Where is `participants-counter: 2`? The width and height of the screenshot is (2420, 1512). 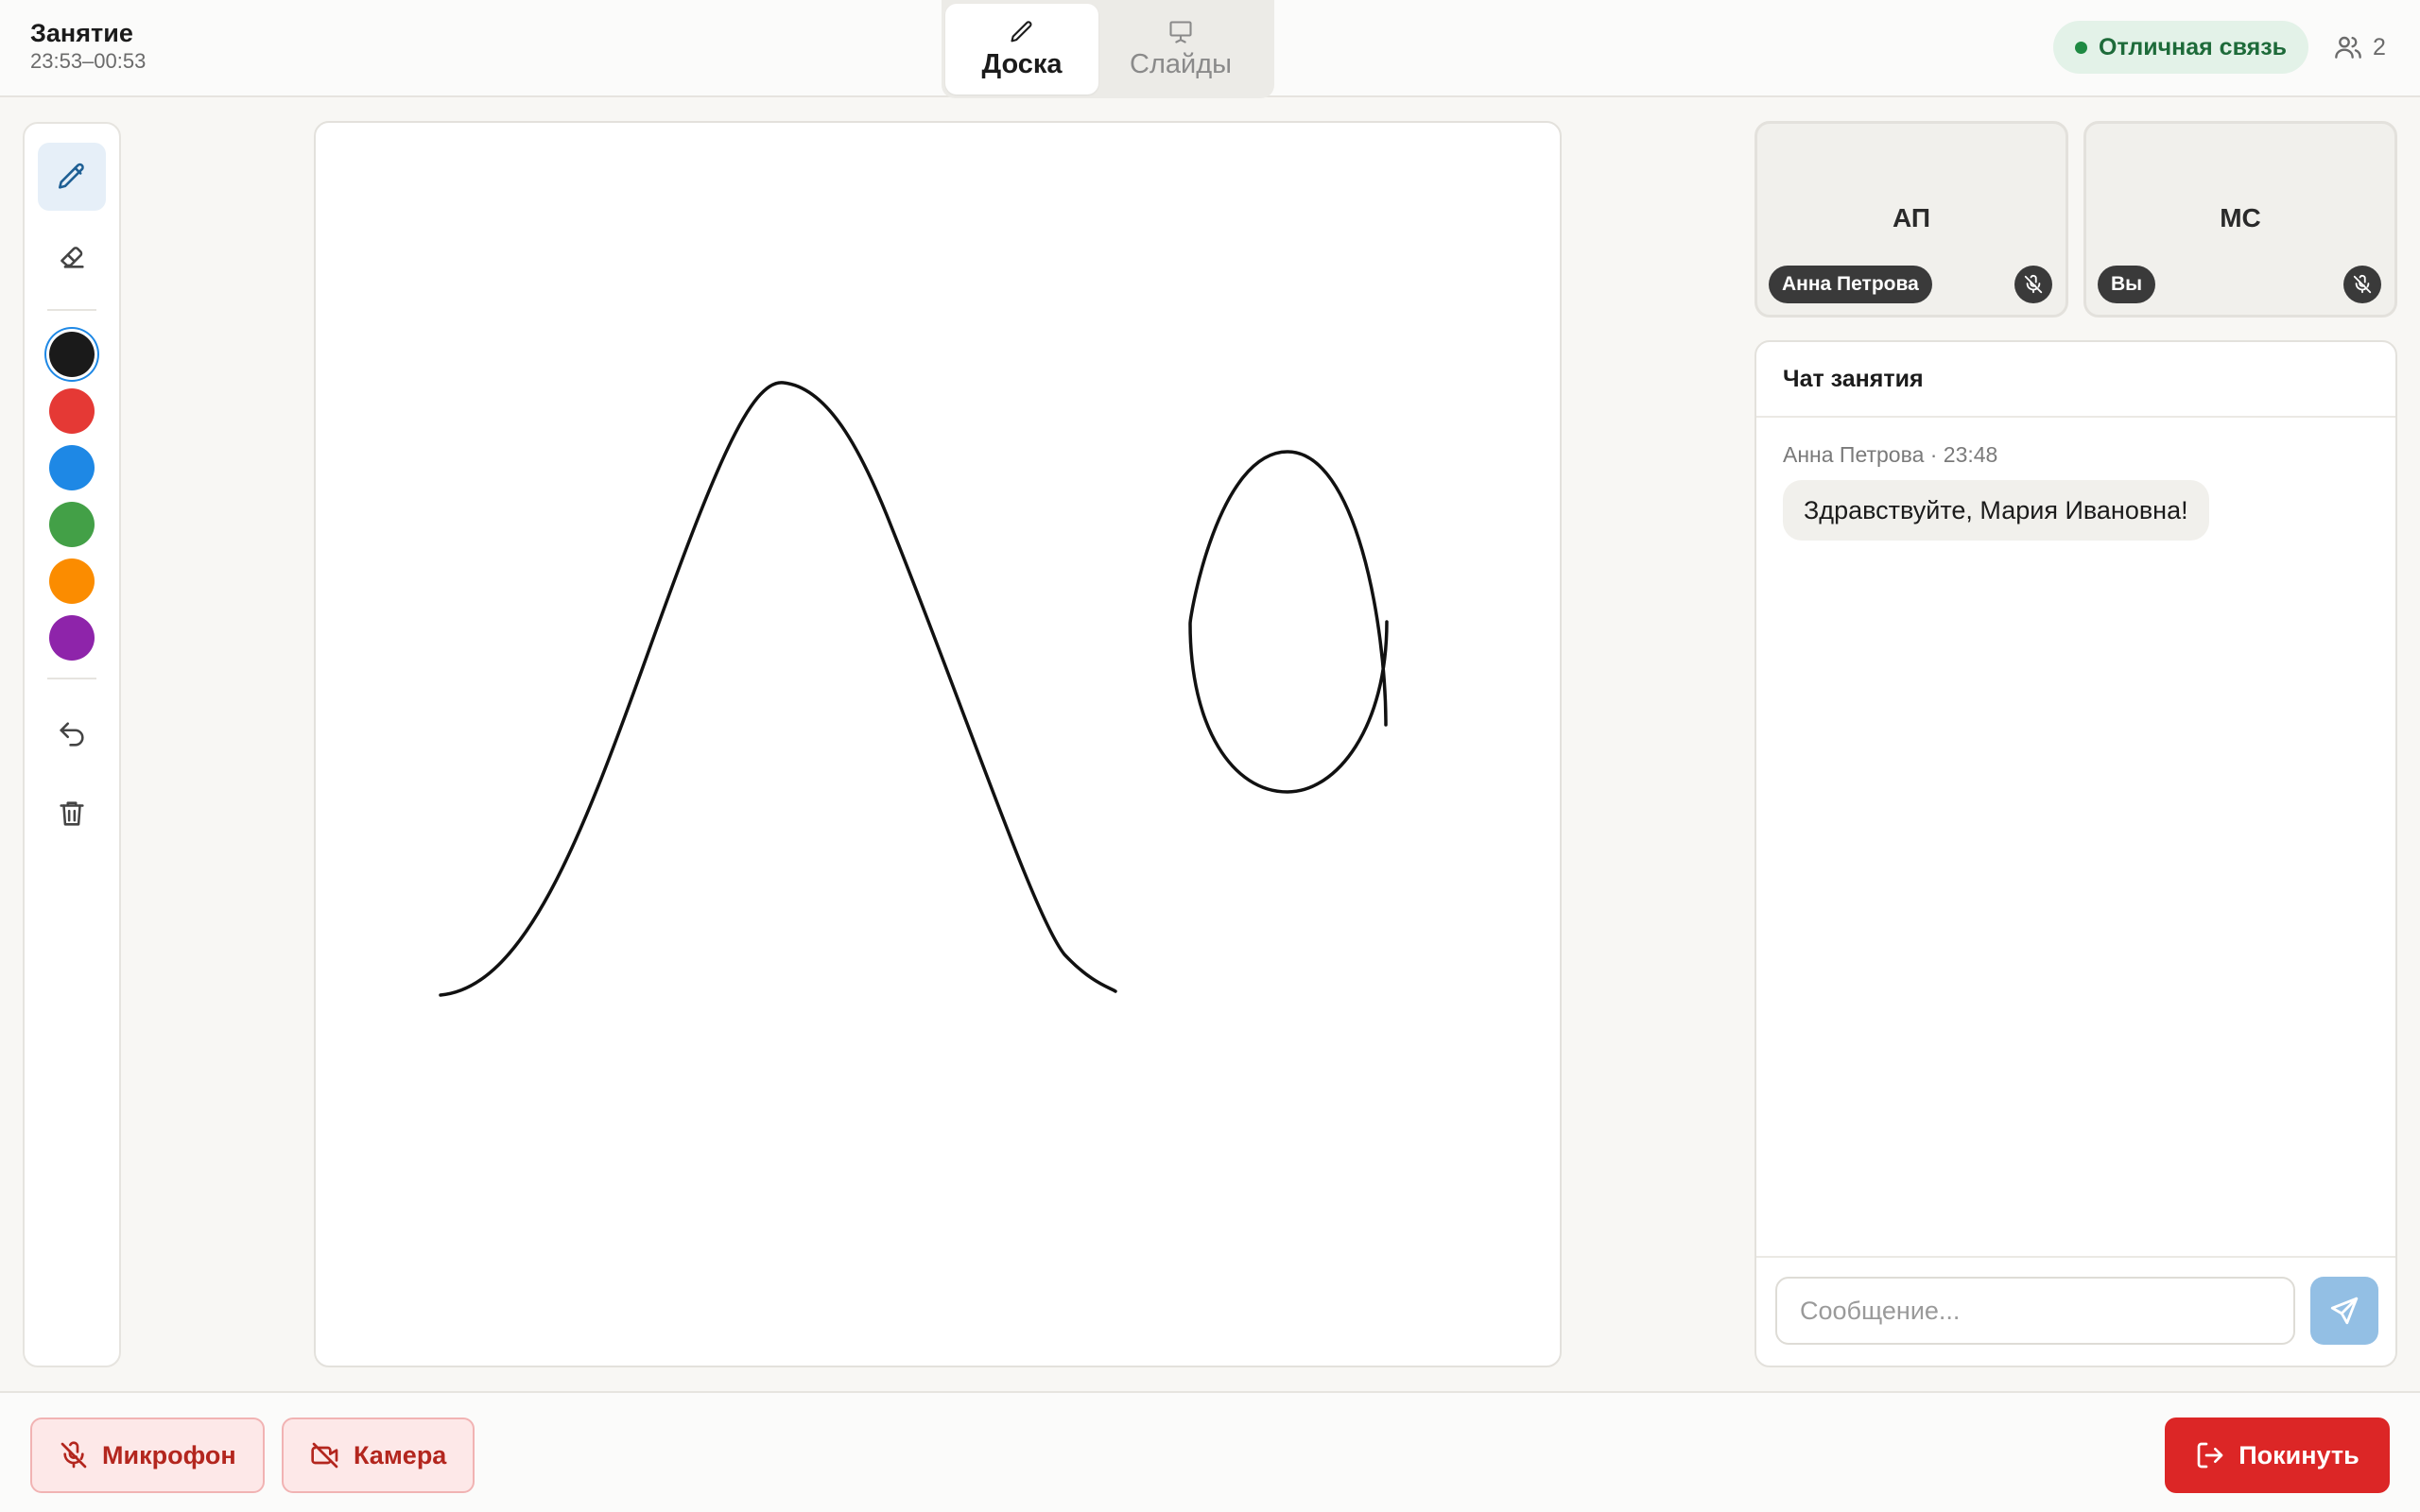 participants-counter: 2 is located at coordinates (2359, 47).